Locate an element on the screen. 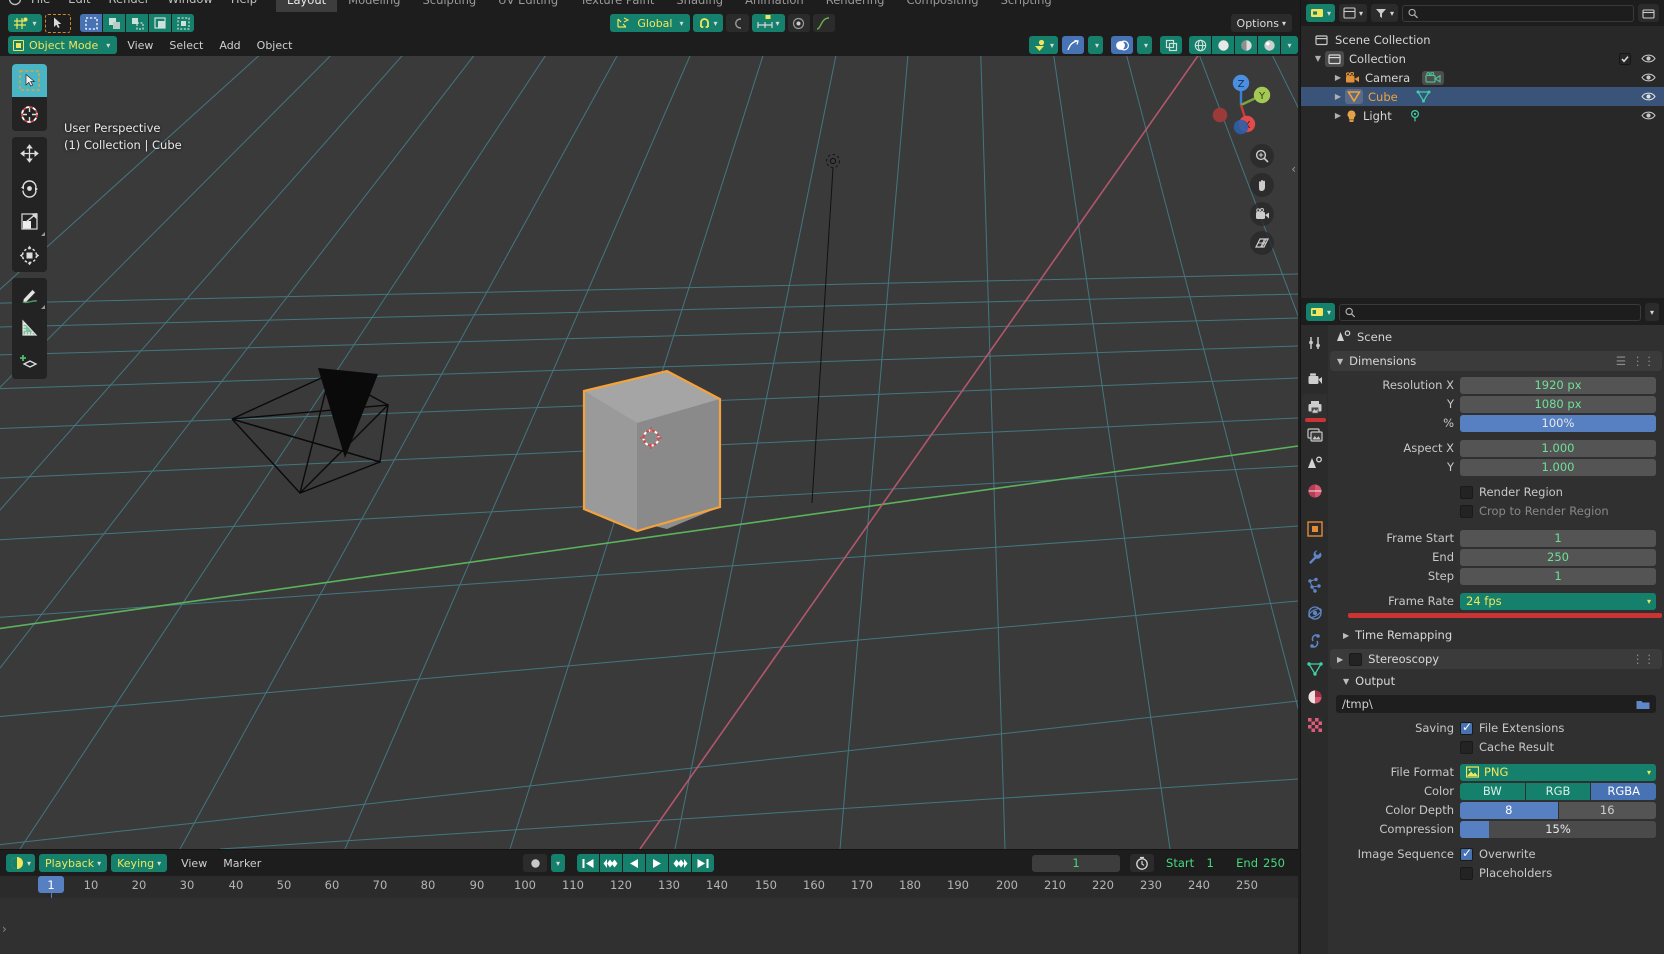 The width and height of the screenshot is (1664, 954). mesh-data-icon is located at coordinates (1423, 96).